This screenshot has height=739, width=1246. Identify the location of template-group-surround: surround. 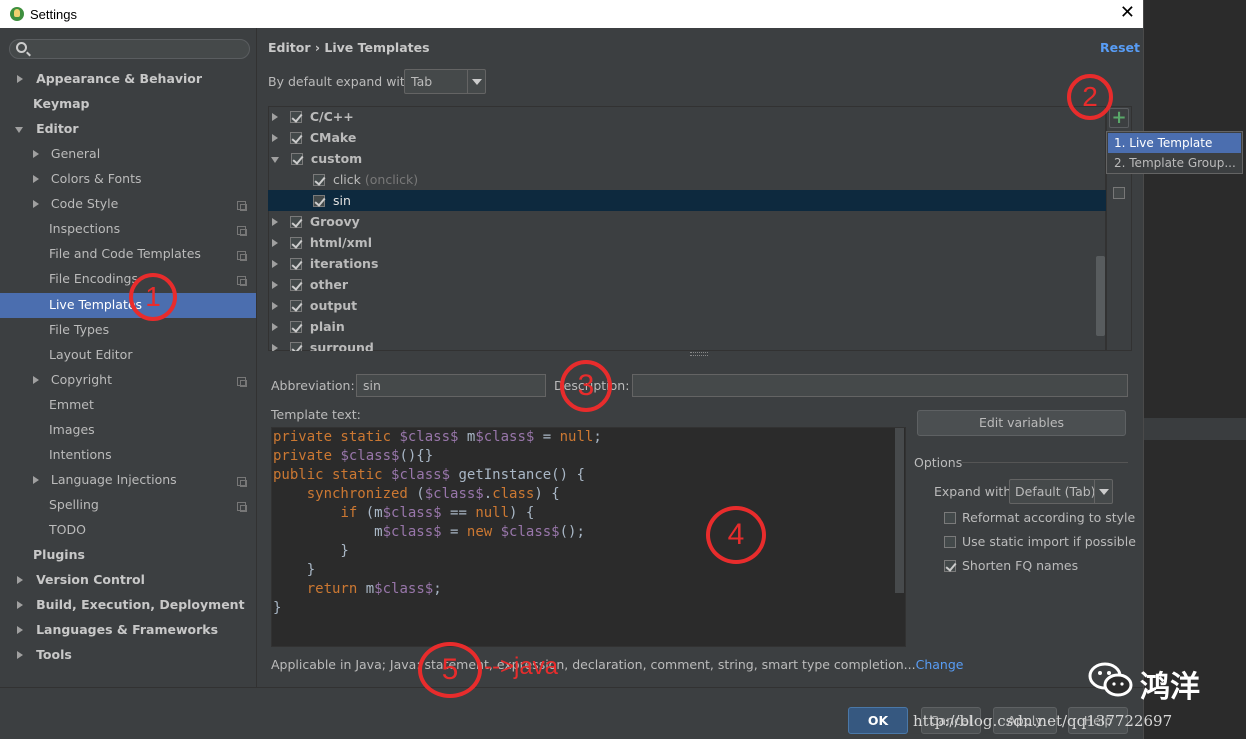
(323, 344).